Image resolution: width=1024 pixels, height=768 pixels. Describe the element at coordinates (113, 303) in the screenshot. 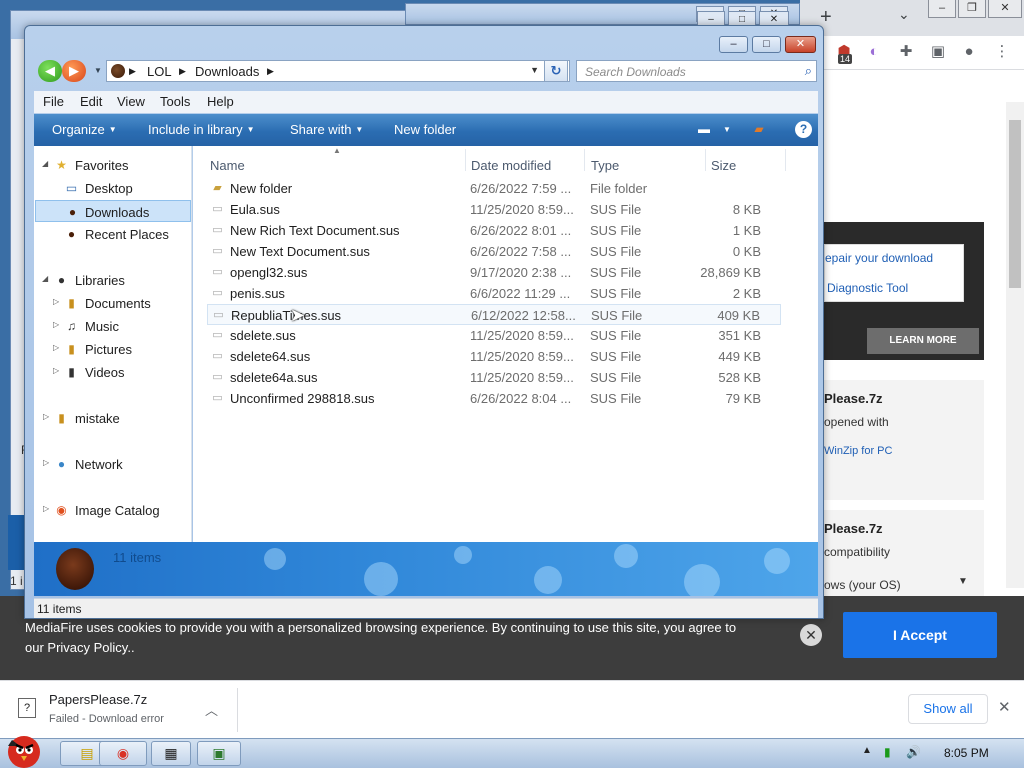

I see `nav-documents: ▷ ▮ Documents` at that location.